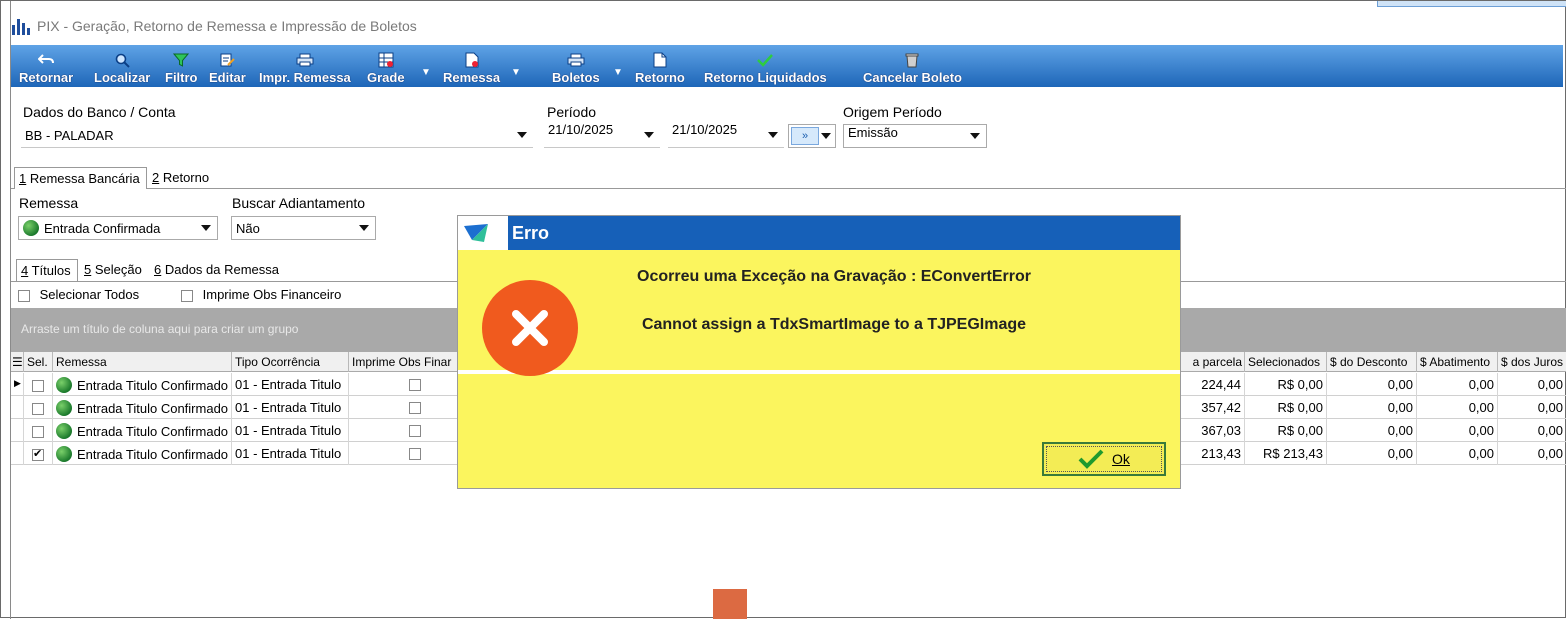  What do you see at coordinates (227, 60) in the screenshot?
I see `edit-icon` at bounding box center [227, 60].